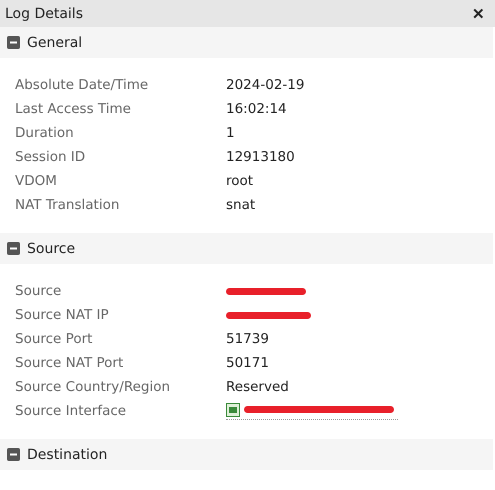 Image resolution: width=495 pixels, height=490 pixels. Describe the element at coordinates (67, 454) in the screenshot. I see `section-title: Destination` at that location.